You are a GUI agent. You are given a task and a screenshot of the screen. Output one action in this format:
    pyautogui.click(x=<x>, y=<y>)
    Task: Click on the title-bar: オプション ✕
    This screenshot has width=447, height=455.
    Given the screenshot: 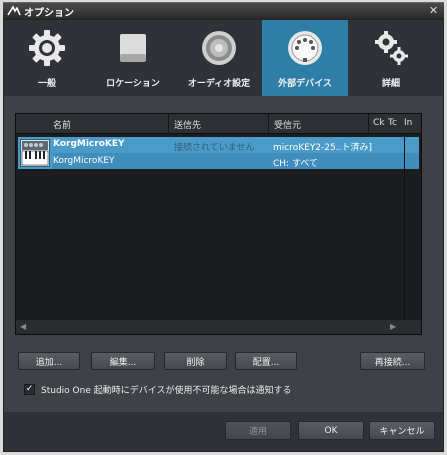 What is the action you would take?
    pyautogui.click(x=223, y=10)
    